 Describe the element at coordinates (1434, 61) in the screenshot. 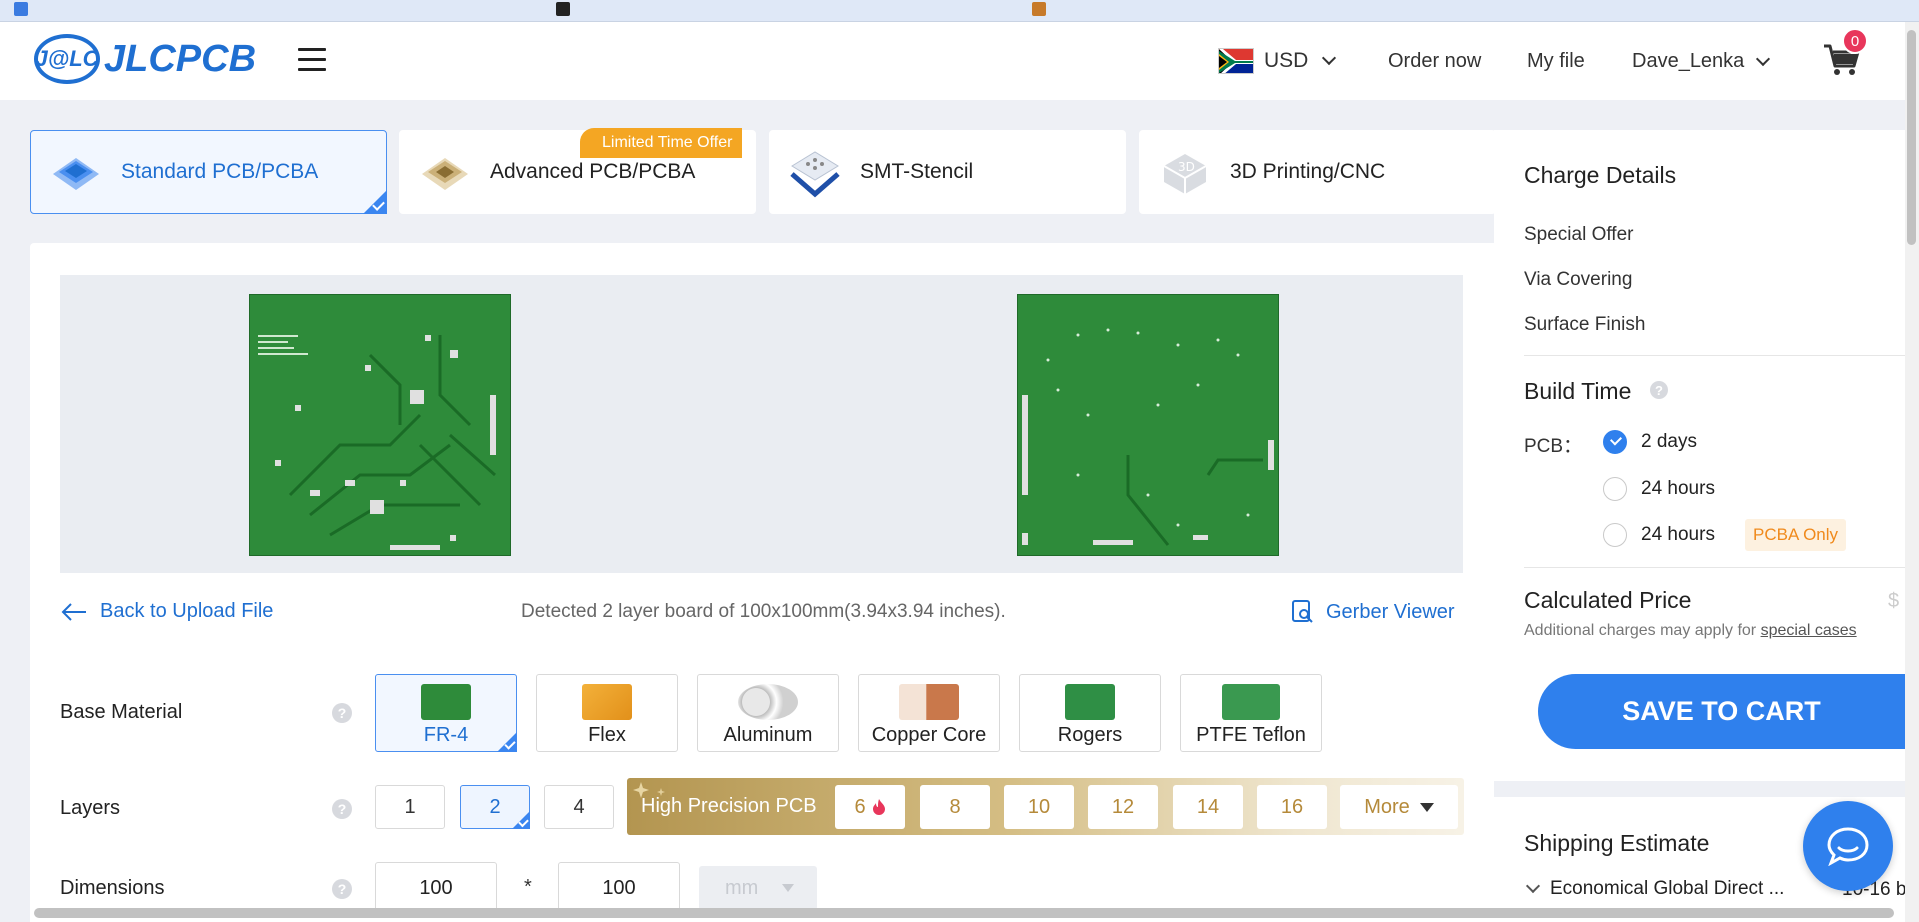

I see `order-now-link: Order now` at that location.